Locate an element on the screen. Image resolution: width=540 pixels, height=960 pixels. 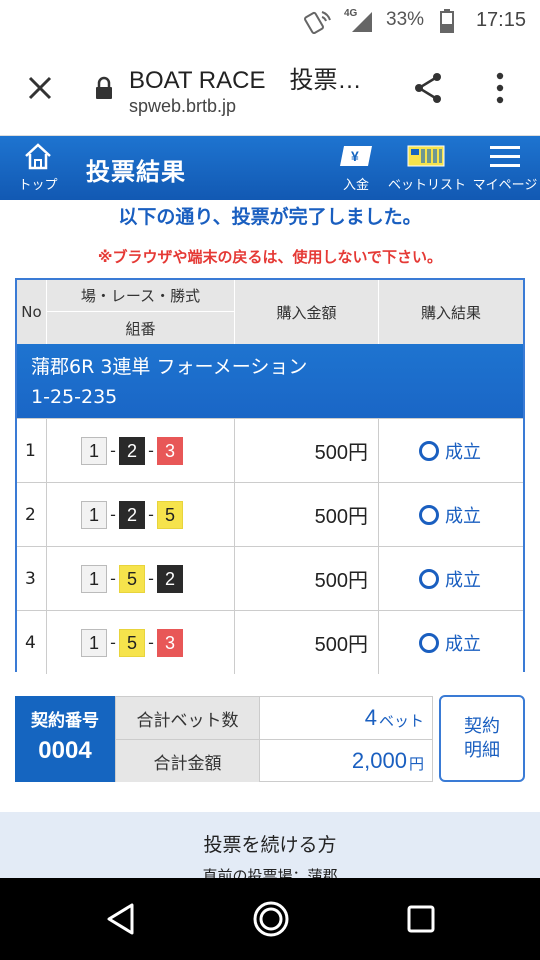
battery-icon is located at coordinates (447, 21).